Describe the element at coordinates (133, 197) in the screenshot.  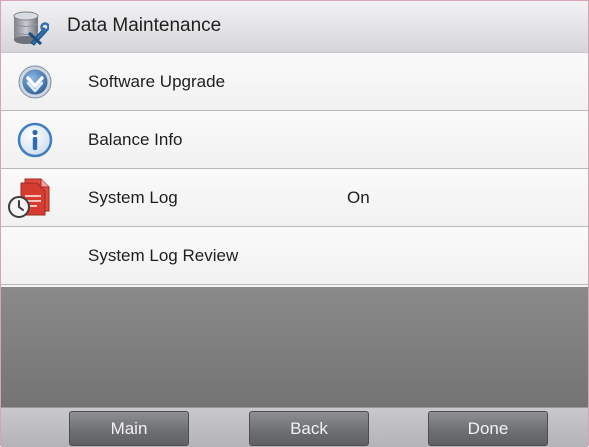
I see `menu-item-label: System Log` at that location.